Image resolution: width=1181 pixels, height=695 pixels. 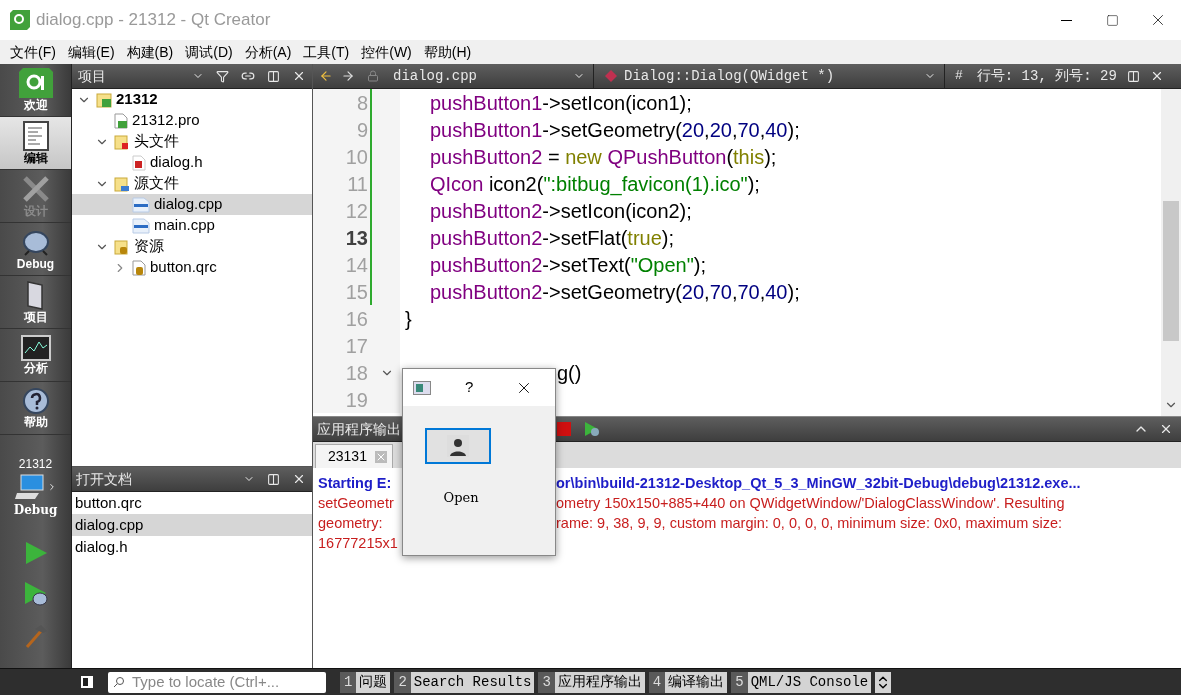 I want to click on header-file-icon, so click(x=139, y=162).